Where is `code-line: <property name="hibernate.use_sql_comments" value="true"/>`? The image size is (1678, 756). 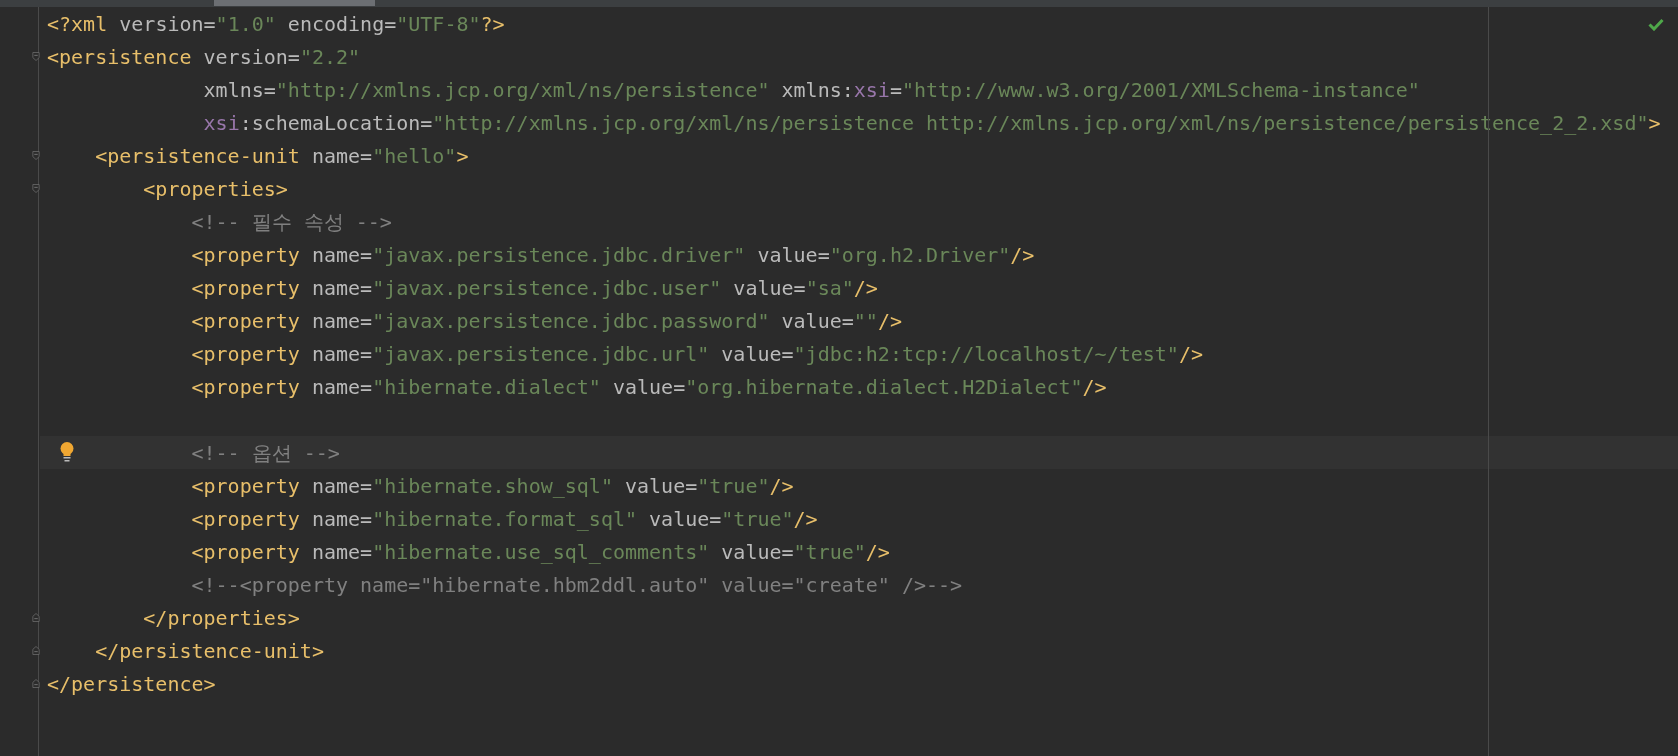
code-line: <property name="hibernate.use_sql_comments" value="true"/> is located at coordinates (540, 551).